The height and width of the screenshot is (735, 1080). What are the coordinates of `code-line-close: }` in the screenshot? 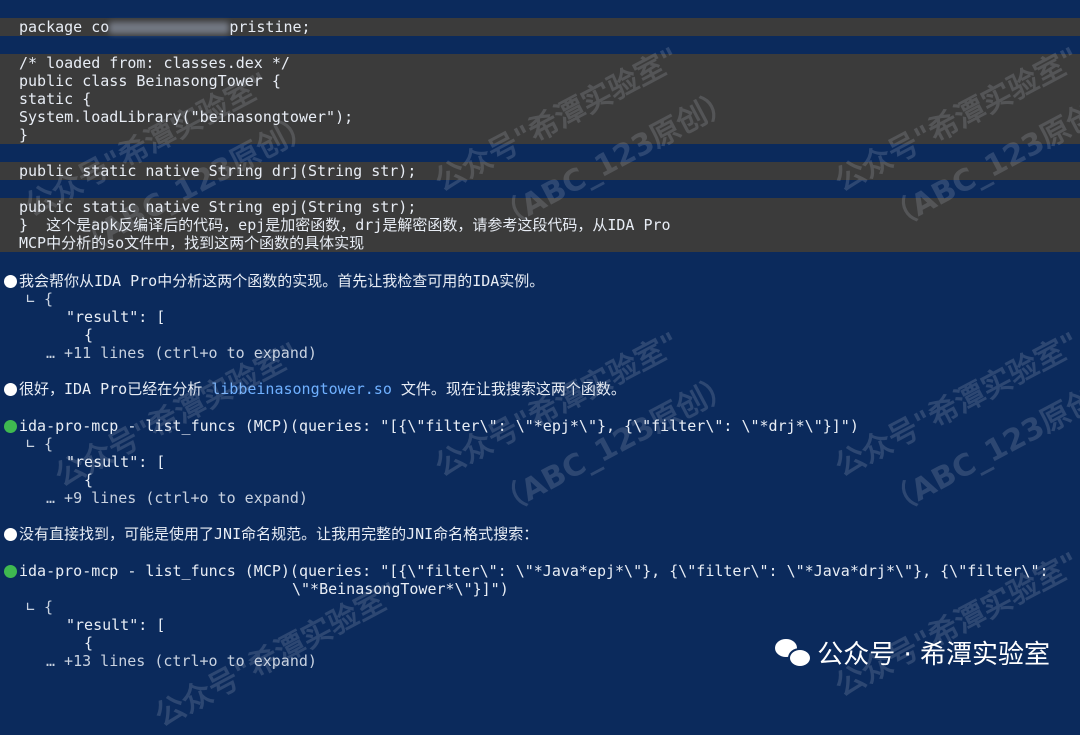 It's located at (540, 135).